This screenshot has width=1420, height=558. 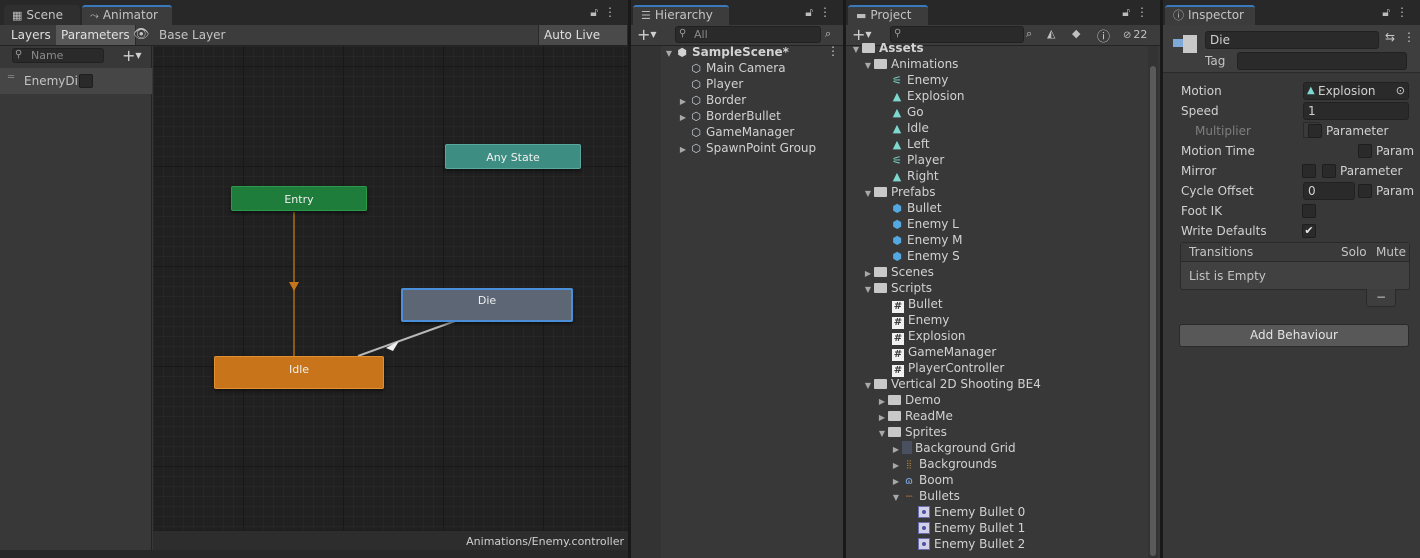 What do you see at coordinates (1329, 191) in the screenshot?
I see `cycle-offset-input: 0` at bounding box center [1329, 191].